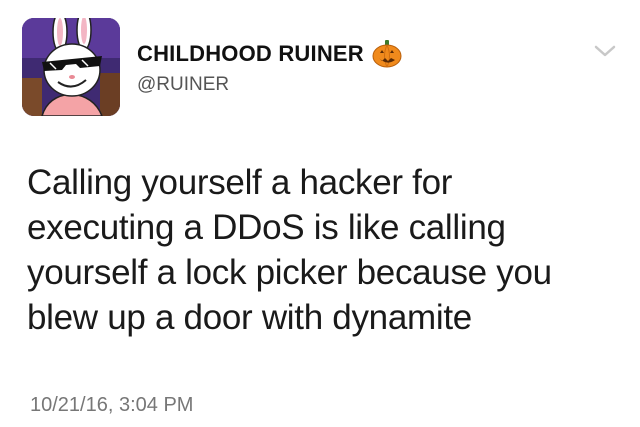  Describe the element at coordinates (387, 54) in the screenshot. I see `jack-o-lantern-icon` at that location.